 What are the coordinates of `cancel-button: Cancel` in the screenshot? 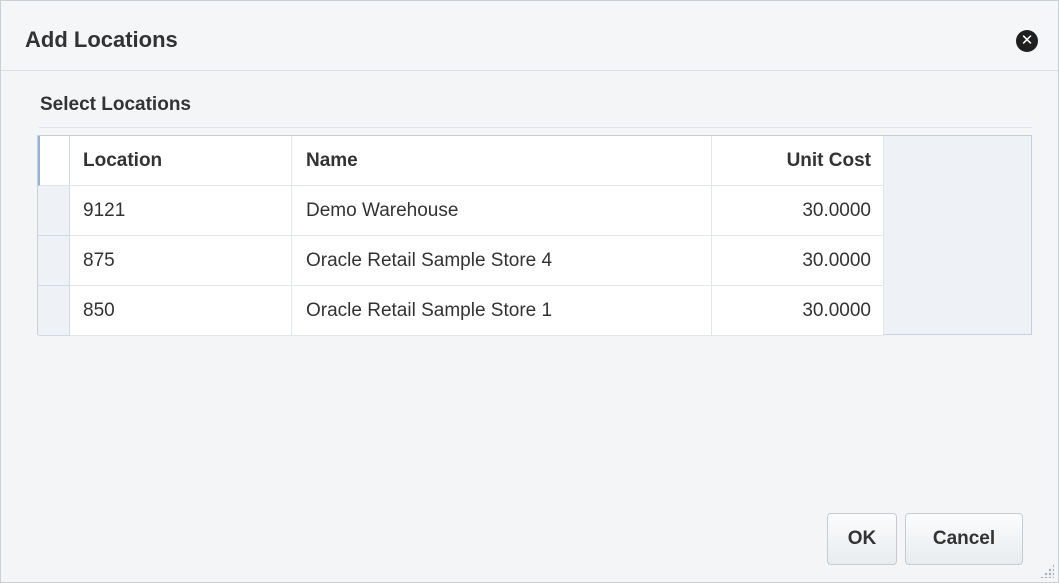 It's located at (964, 539).